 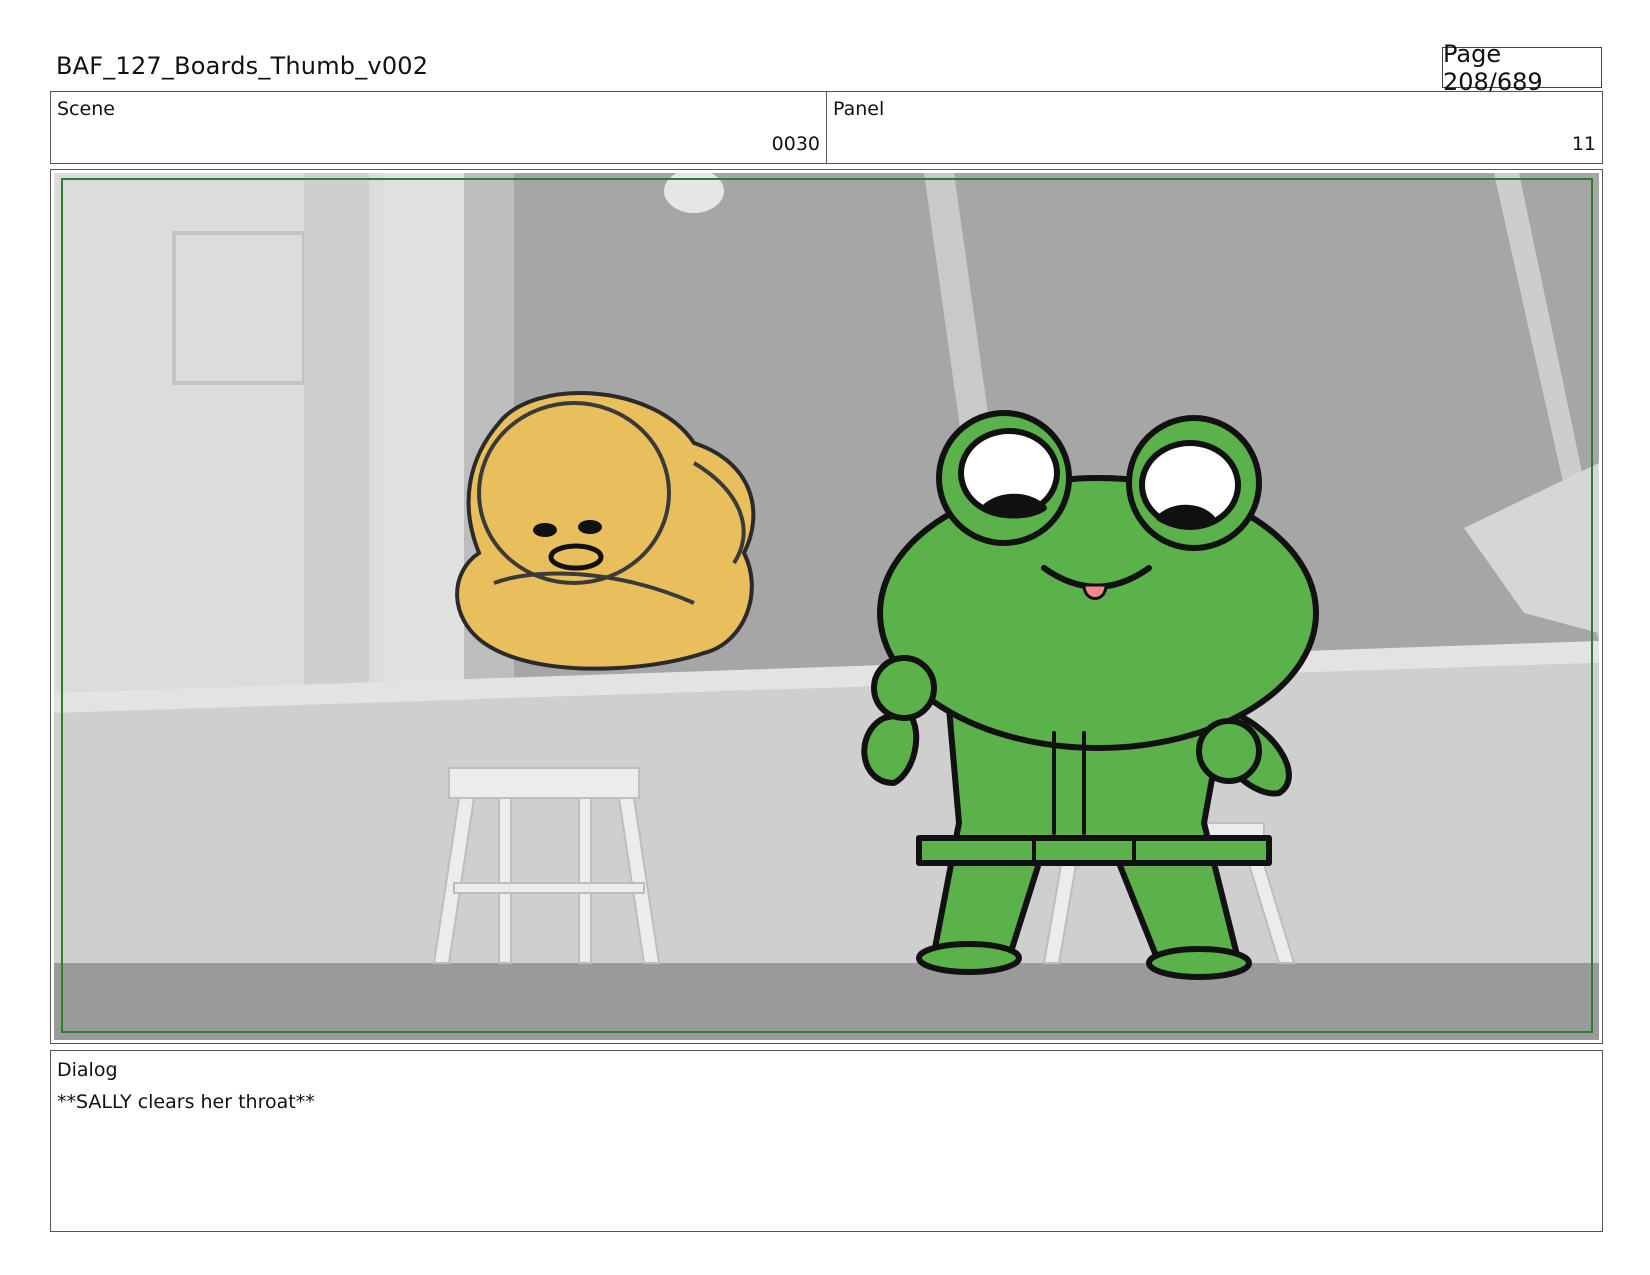 What do you see at coordinates (186, 1102) in the screenshot?
I see `dialog-text: **SALLY clears her throat**` at bounding box center [186, 1102].